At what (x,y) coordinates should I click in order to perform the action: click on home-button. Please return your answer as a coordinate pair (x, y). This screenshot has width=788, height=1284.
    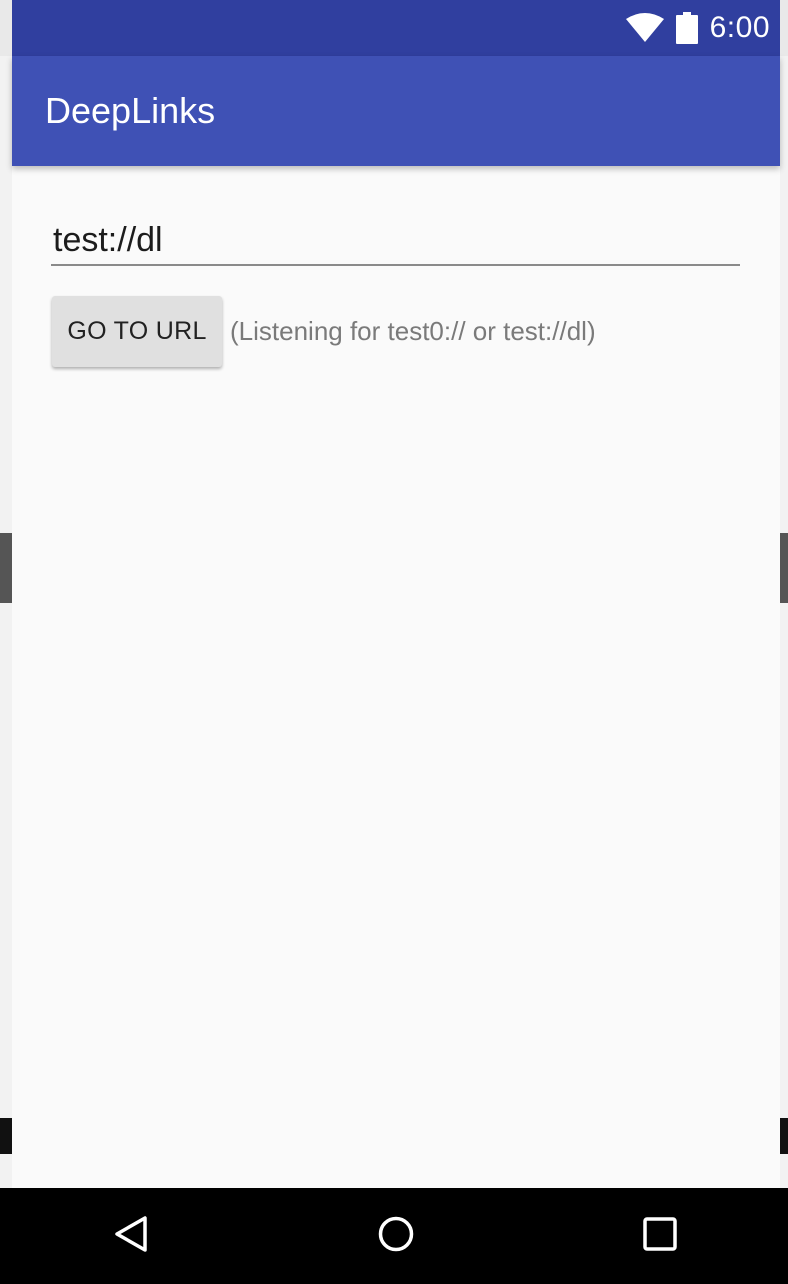
    Looking at the image, I should click on (396, 1236).